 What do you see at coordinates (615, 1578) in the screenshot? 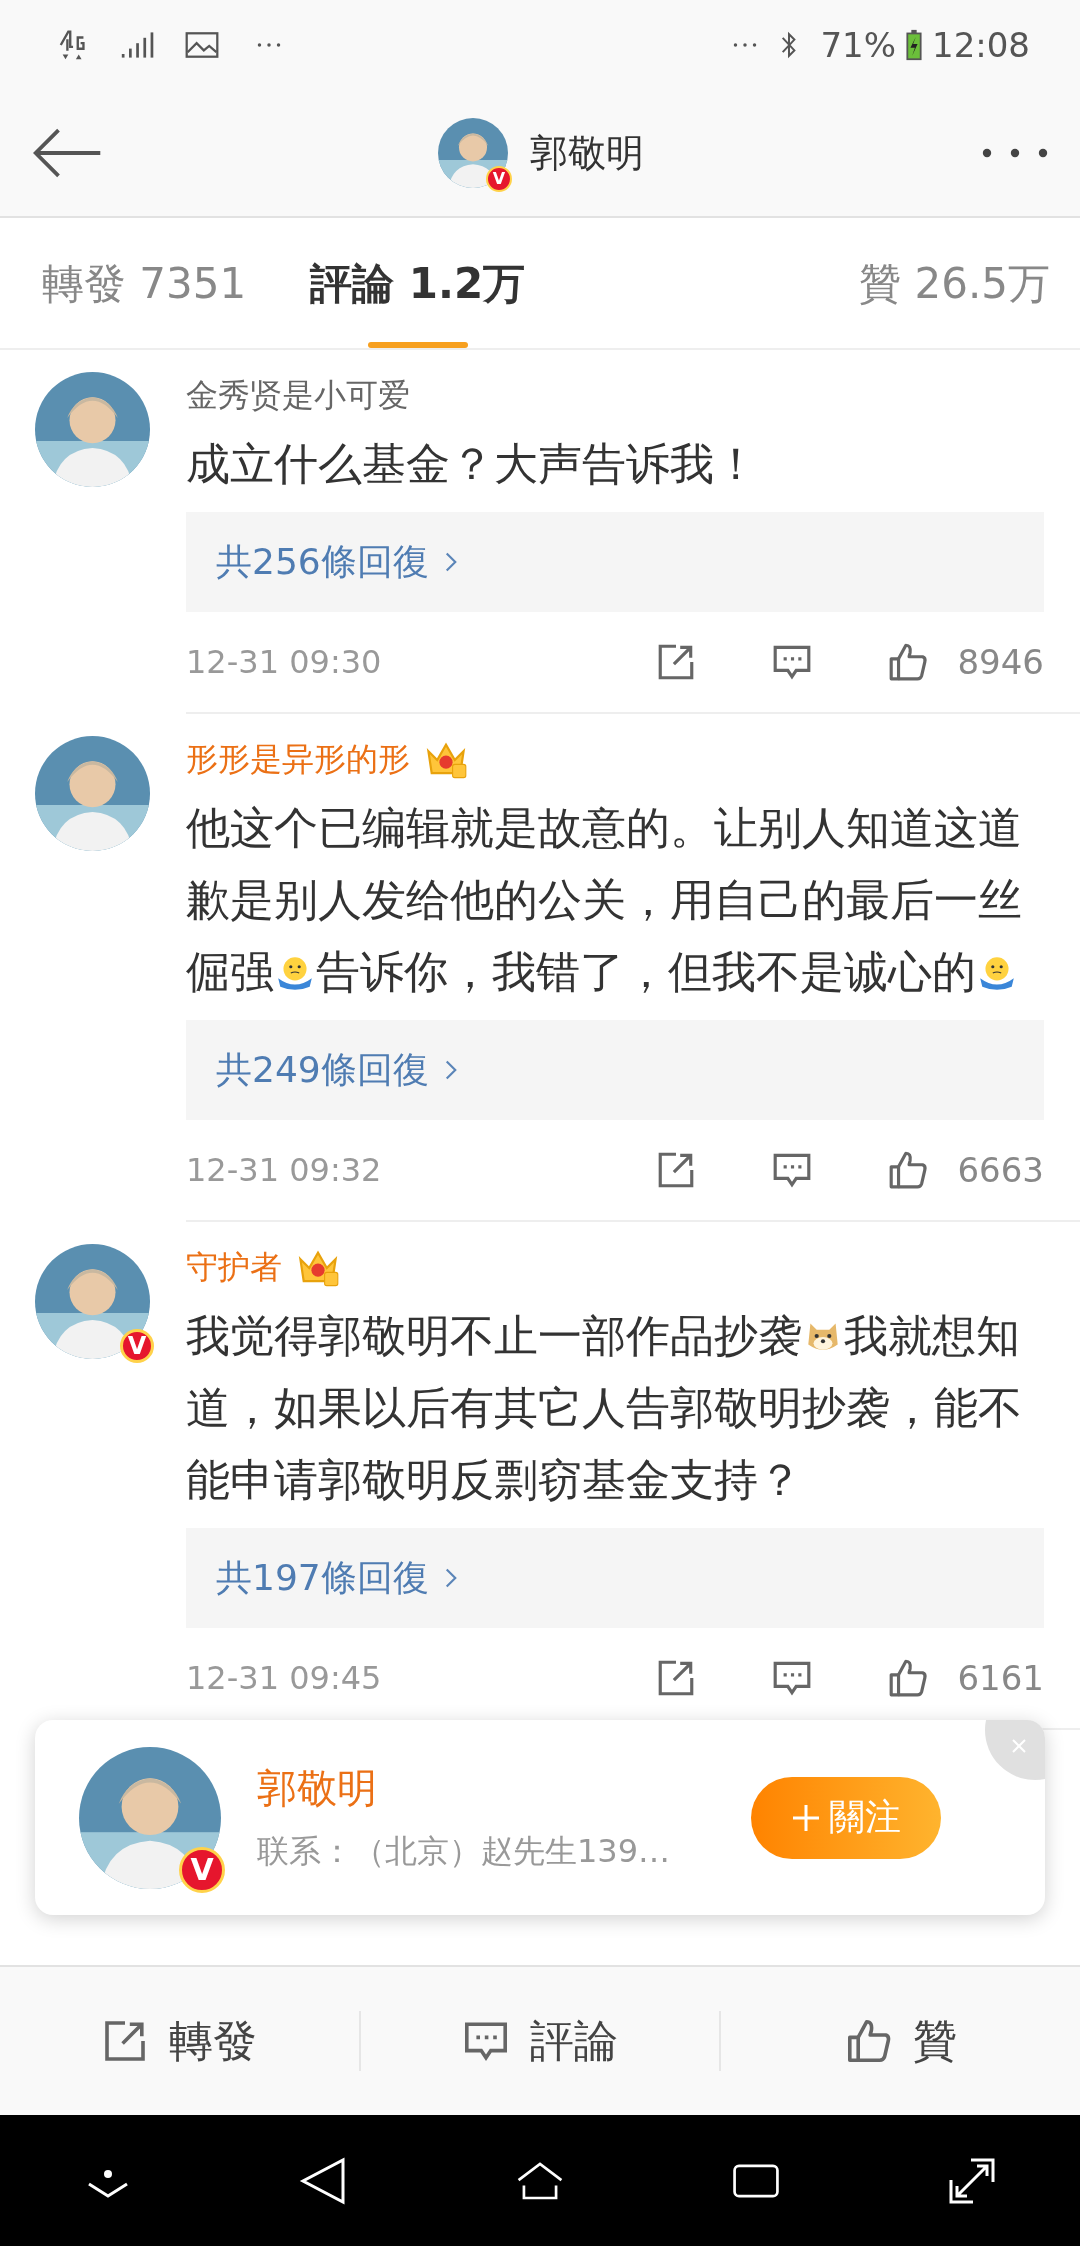
I see `replies-link: 共197條回復` at bounding box center [615, 1578].